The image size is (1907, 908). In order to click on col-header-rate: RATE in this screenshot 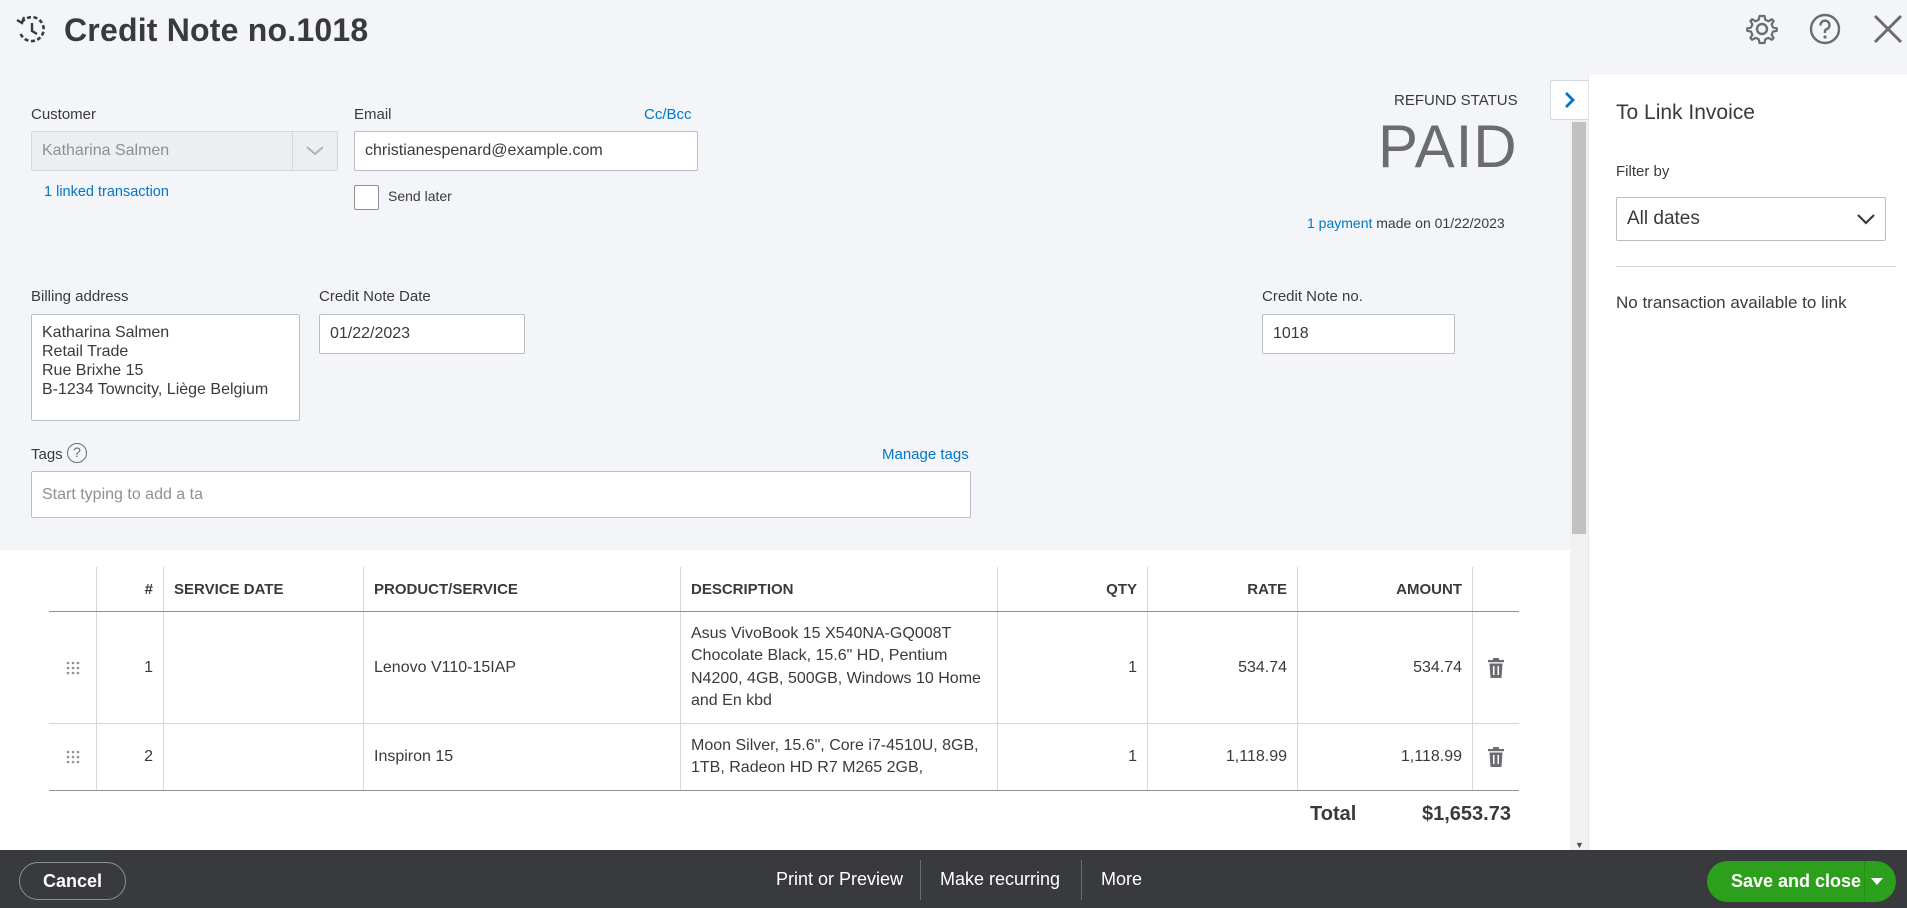, I will do `click(1222, 589)`.